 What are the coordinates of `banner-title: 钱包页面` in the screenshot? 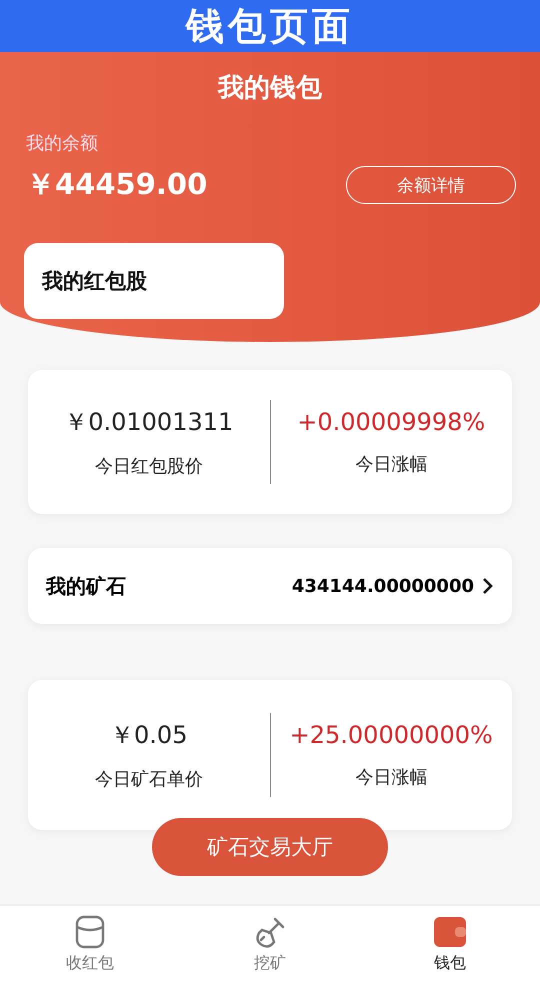 It's located at (270, 26).